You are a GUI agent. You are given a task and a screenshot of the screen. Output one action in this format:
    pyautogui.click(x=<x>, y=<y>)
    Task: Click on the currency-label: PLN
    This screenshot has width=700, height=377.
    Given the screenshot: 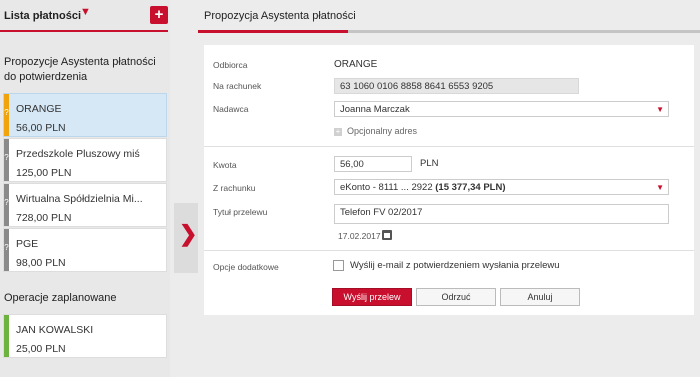 What is the action you would take?
    pyautogui.click(x=429, y=163)
    